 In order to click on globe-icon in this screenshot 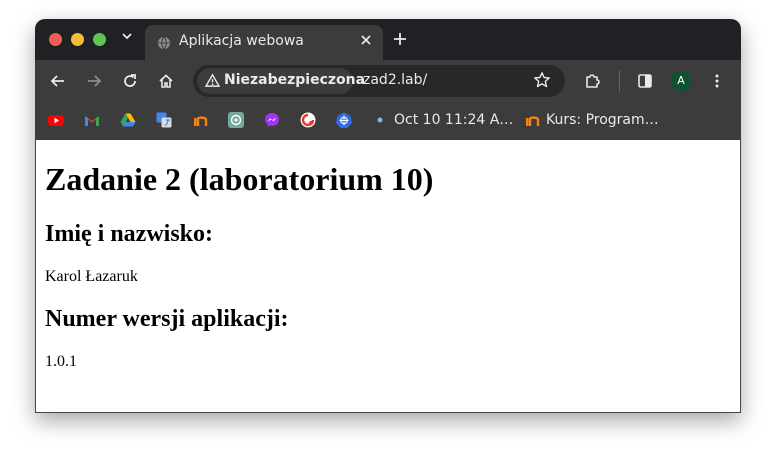, I will do `click(164, 42)`.